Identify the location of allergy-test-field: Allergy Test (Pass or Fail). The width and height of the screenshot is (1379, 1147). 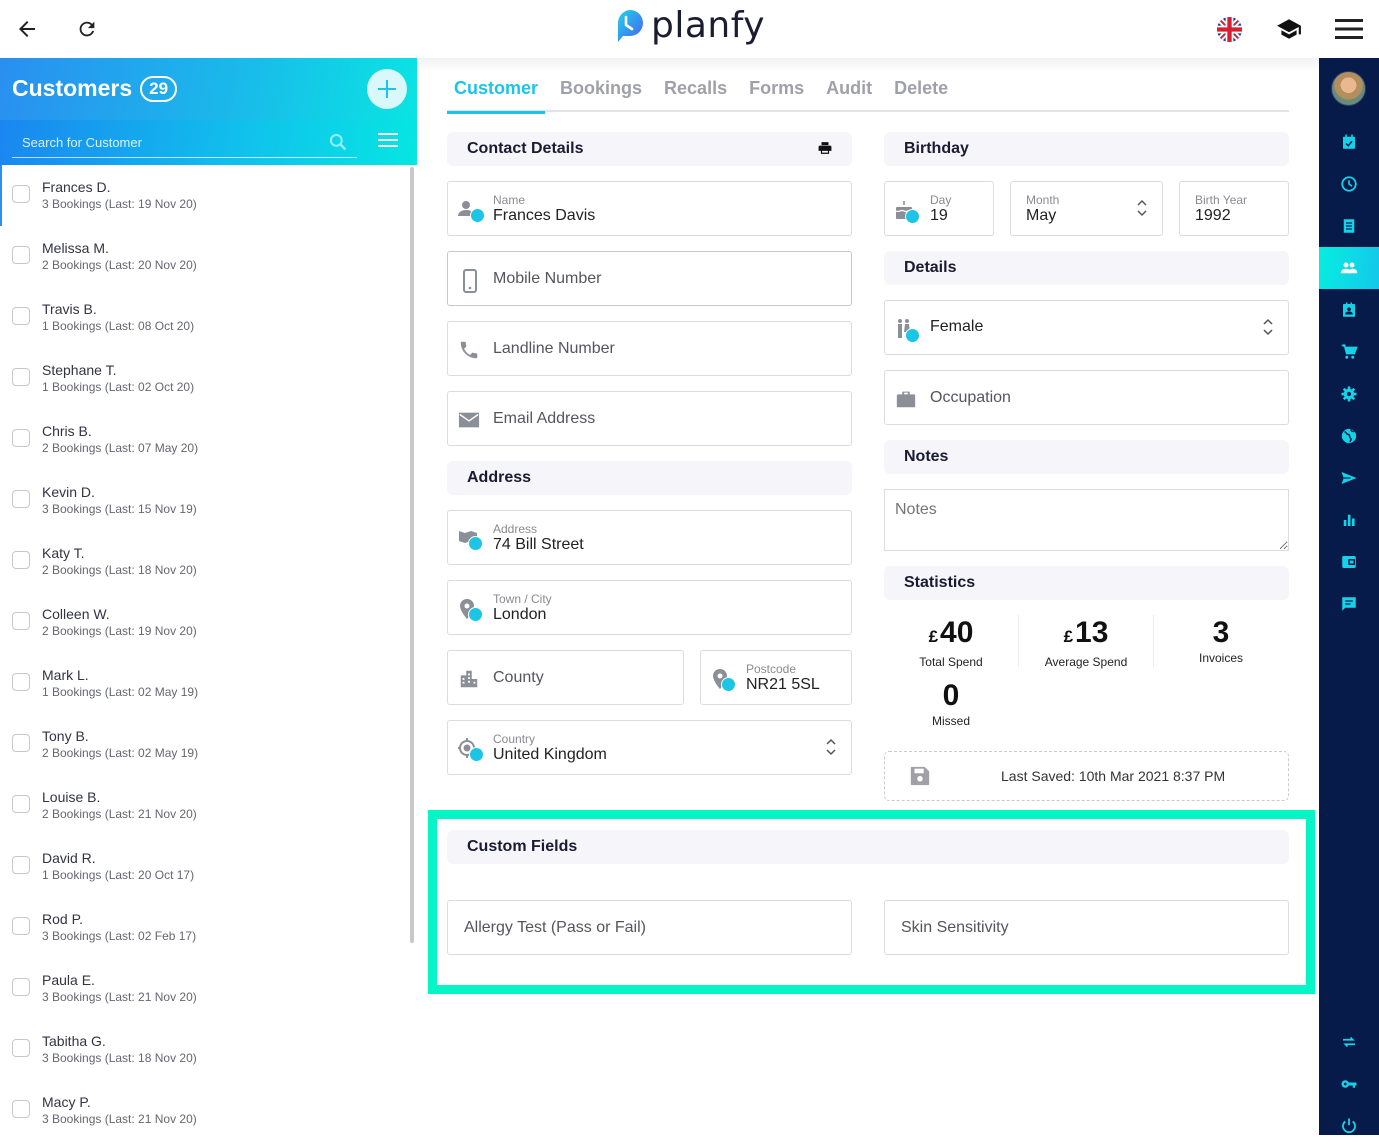
(649, 927).